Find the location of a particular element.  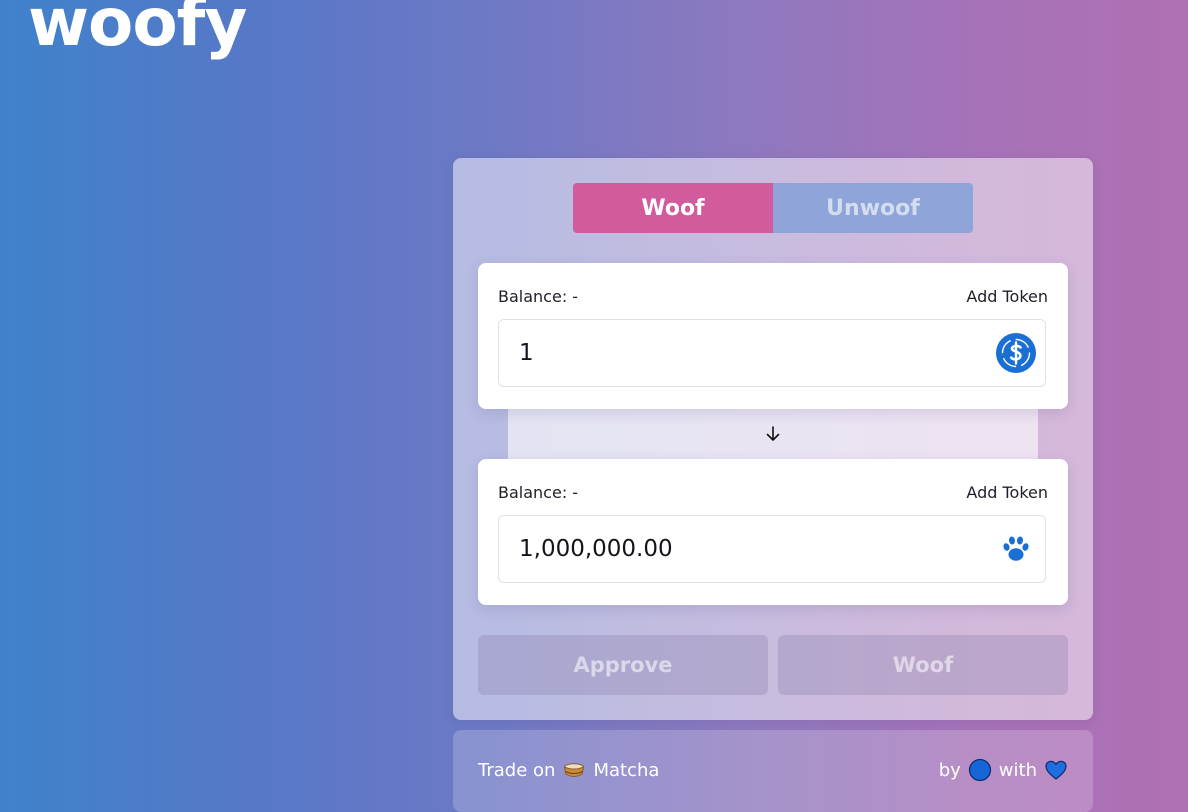

from-amount-input is located at coordinates (739, 353).